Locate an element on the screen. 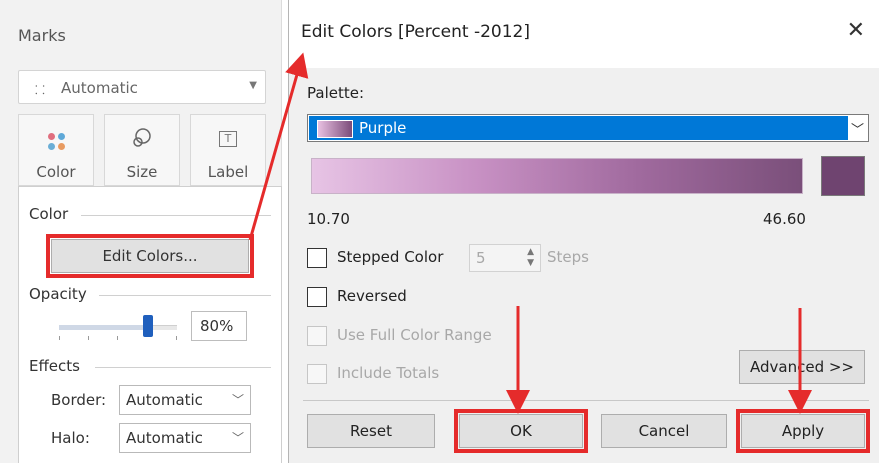  reversed-label: Reversed is located at coordinates (372, 296).